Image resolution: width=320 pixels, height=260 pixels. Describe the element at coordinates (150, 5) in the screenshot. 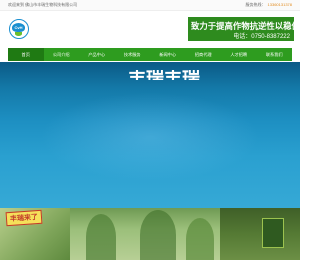

I see `top-bar: 欢迎来到 佛山市丰瑞生物科技有限公司 服务热线： 13360131378` at that location.